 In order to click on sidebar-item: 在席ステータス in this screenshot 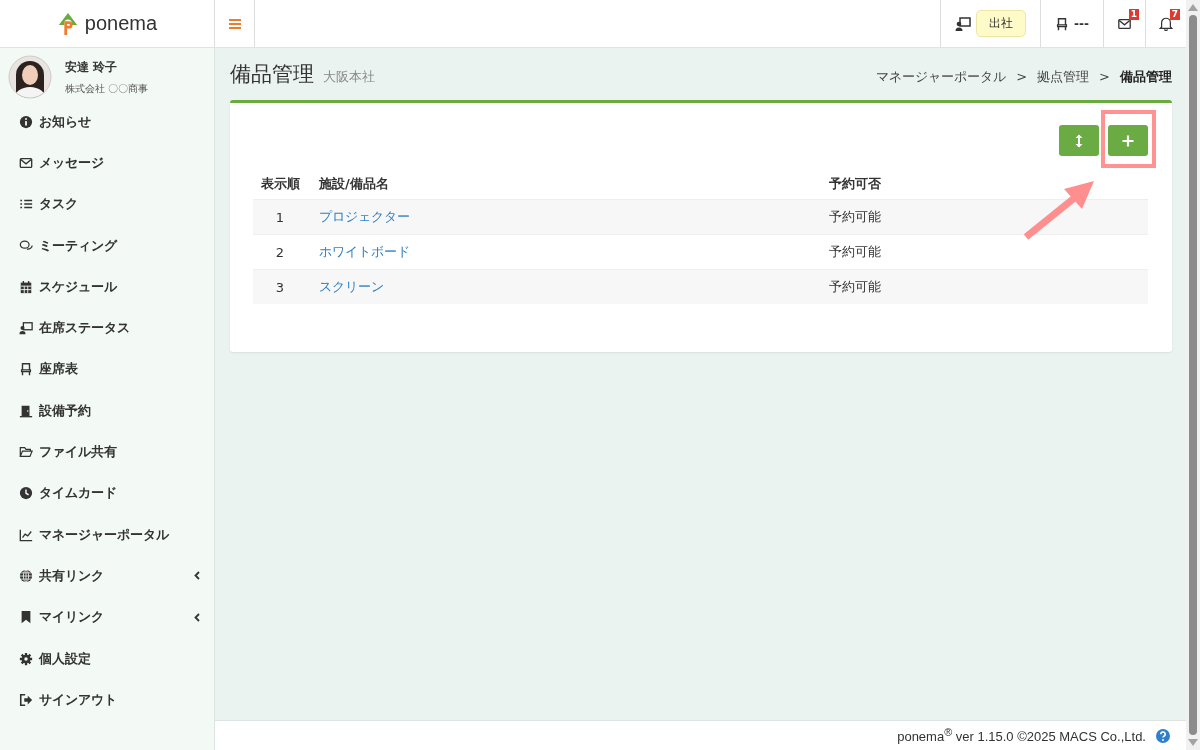, I will do `click(107, 328)`.